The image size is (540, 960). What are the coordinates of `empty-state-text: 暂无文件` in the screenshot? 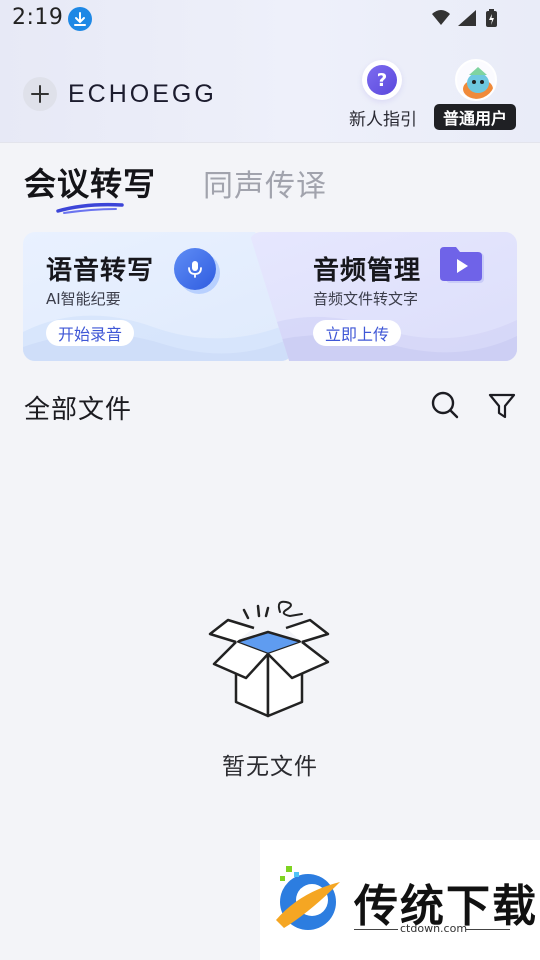 It's located at (270, 767).